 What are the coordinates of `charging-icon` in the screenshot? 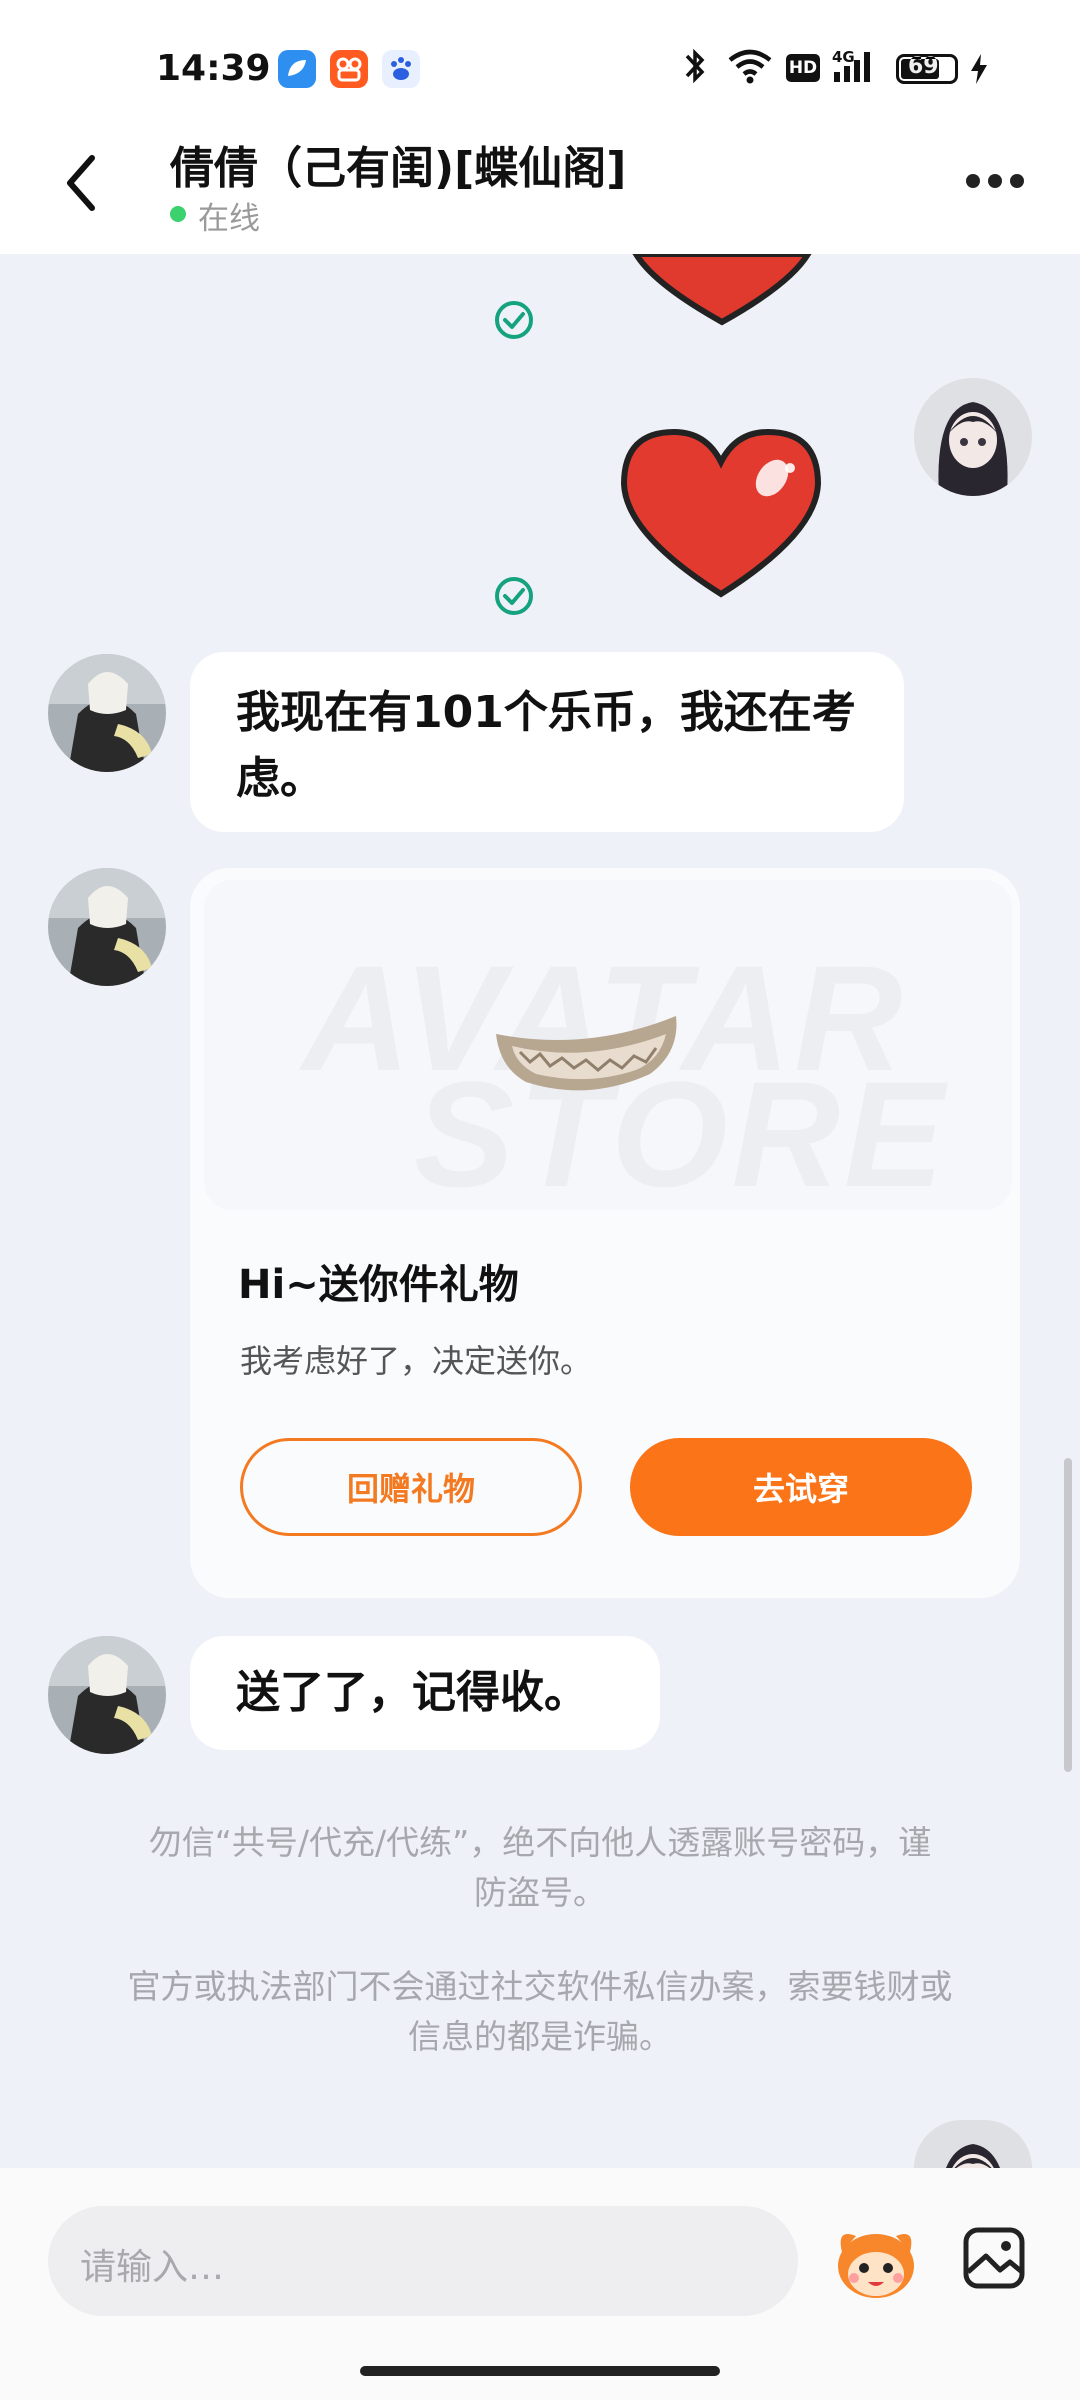 It's located at (979, 69).